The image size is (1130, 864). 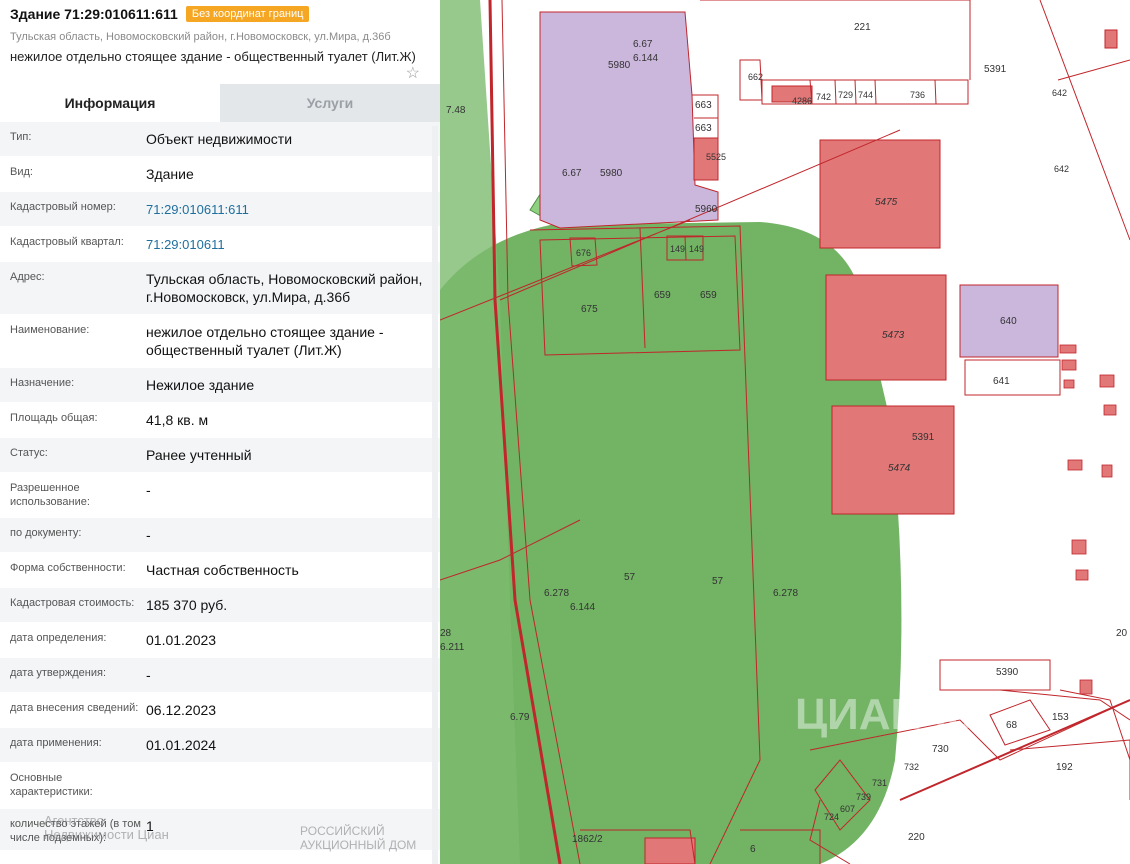 I want to click on svg-text: 729, so click(x=845, y=95).